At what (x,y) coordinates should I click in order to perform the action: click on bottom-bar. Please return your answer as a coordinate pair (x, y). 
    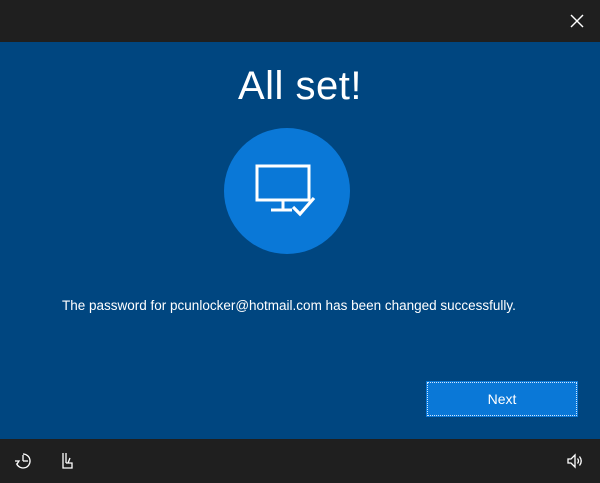
    Looking at the image, I should click on (300, 461).